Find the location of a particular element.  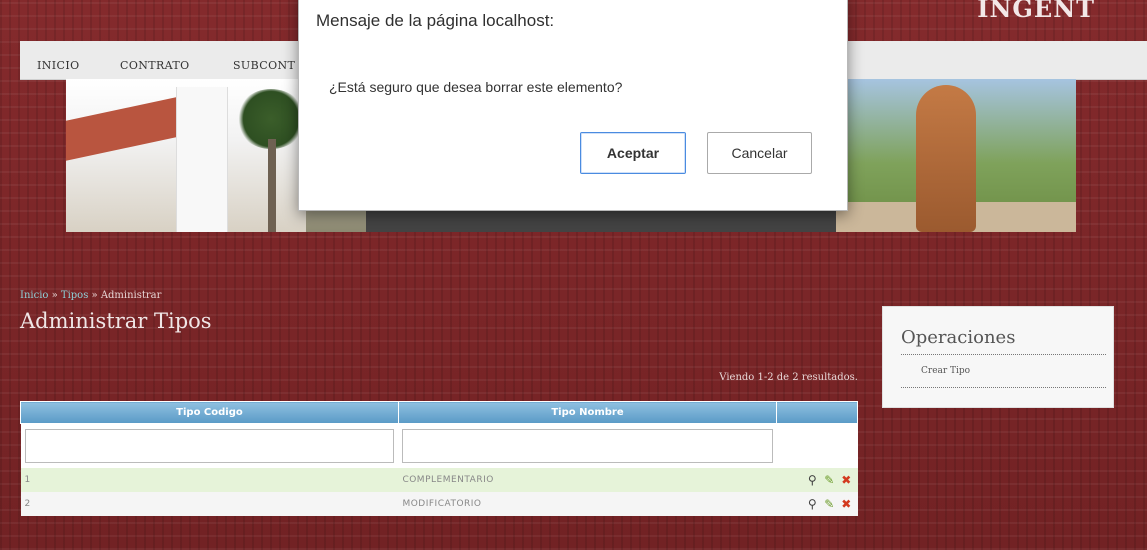

column-header-actions is located at coordinates (817, 412).